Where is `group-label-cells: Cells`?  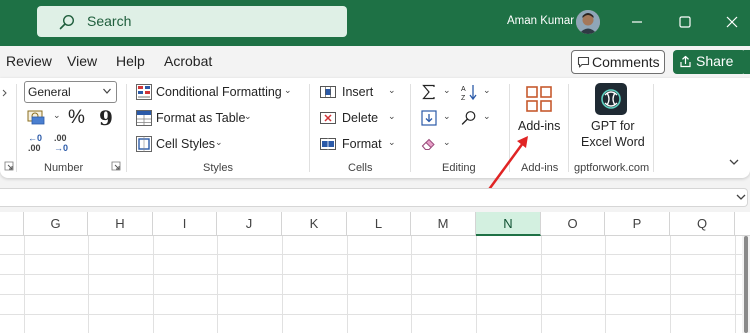 group-label-cells: Cells is located at coordinates (360, 168).